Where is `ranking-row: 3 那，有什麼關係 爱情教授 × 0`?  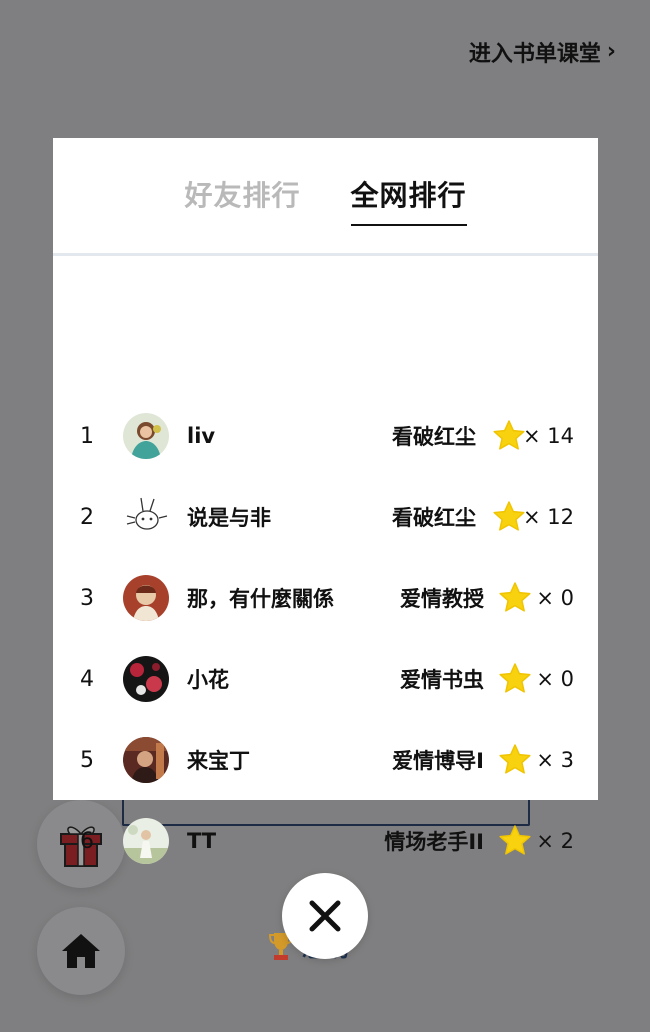
ranking-row: 3 那，有什麼關係 爱情教授 × 0 is located at coordinates (325, 598).